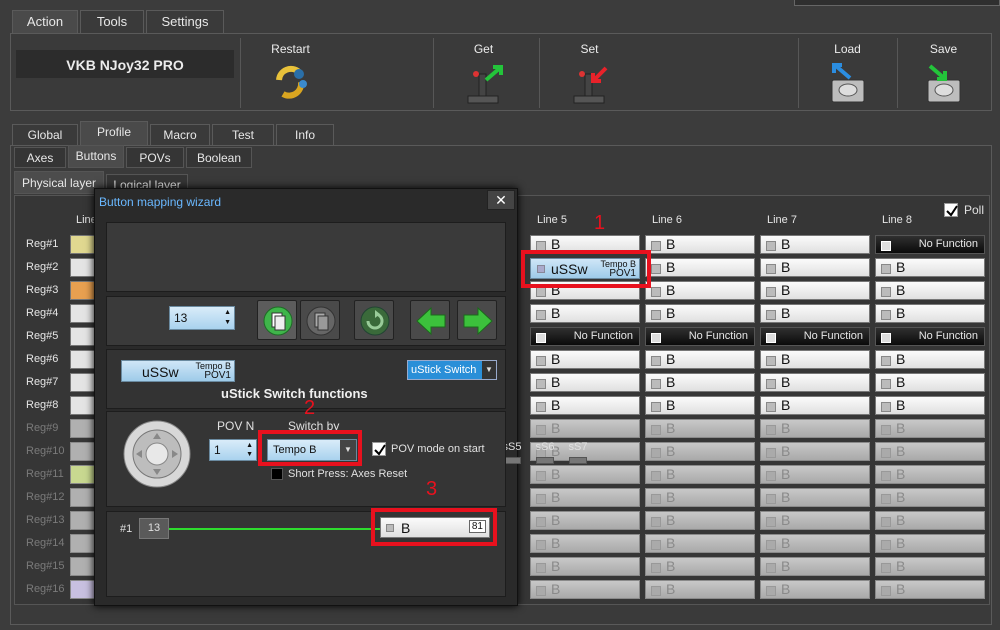 The width and height of the screenshot is (1000, 630). I want to click on button-number-spinner: 13 ▲ ▼, so click(202, 318).